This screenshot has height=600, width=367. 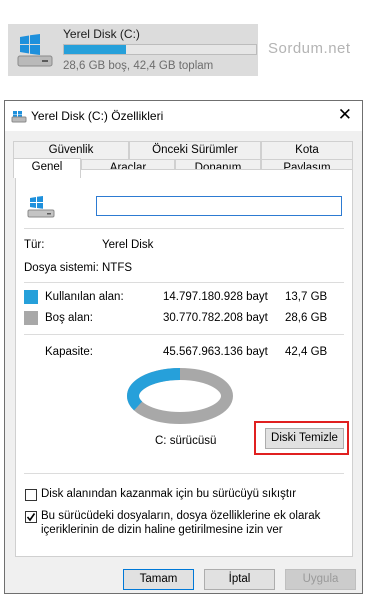 I want to click on used-space-bytes: 14.797.180.928 bayt, so click(x=215, y=297).